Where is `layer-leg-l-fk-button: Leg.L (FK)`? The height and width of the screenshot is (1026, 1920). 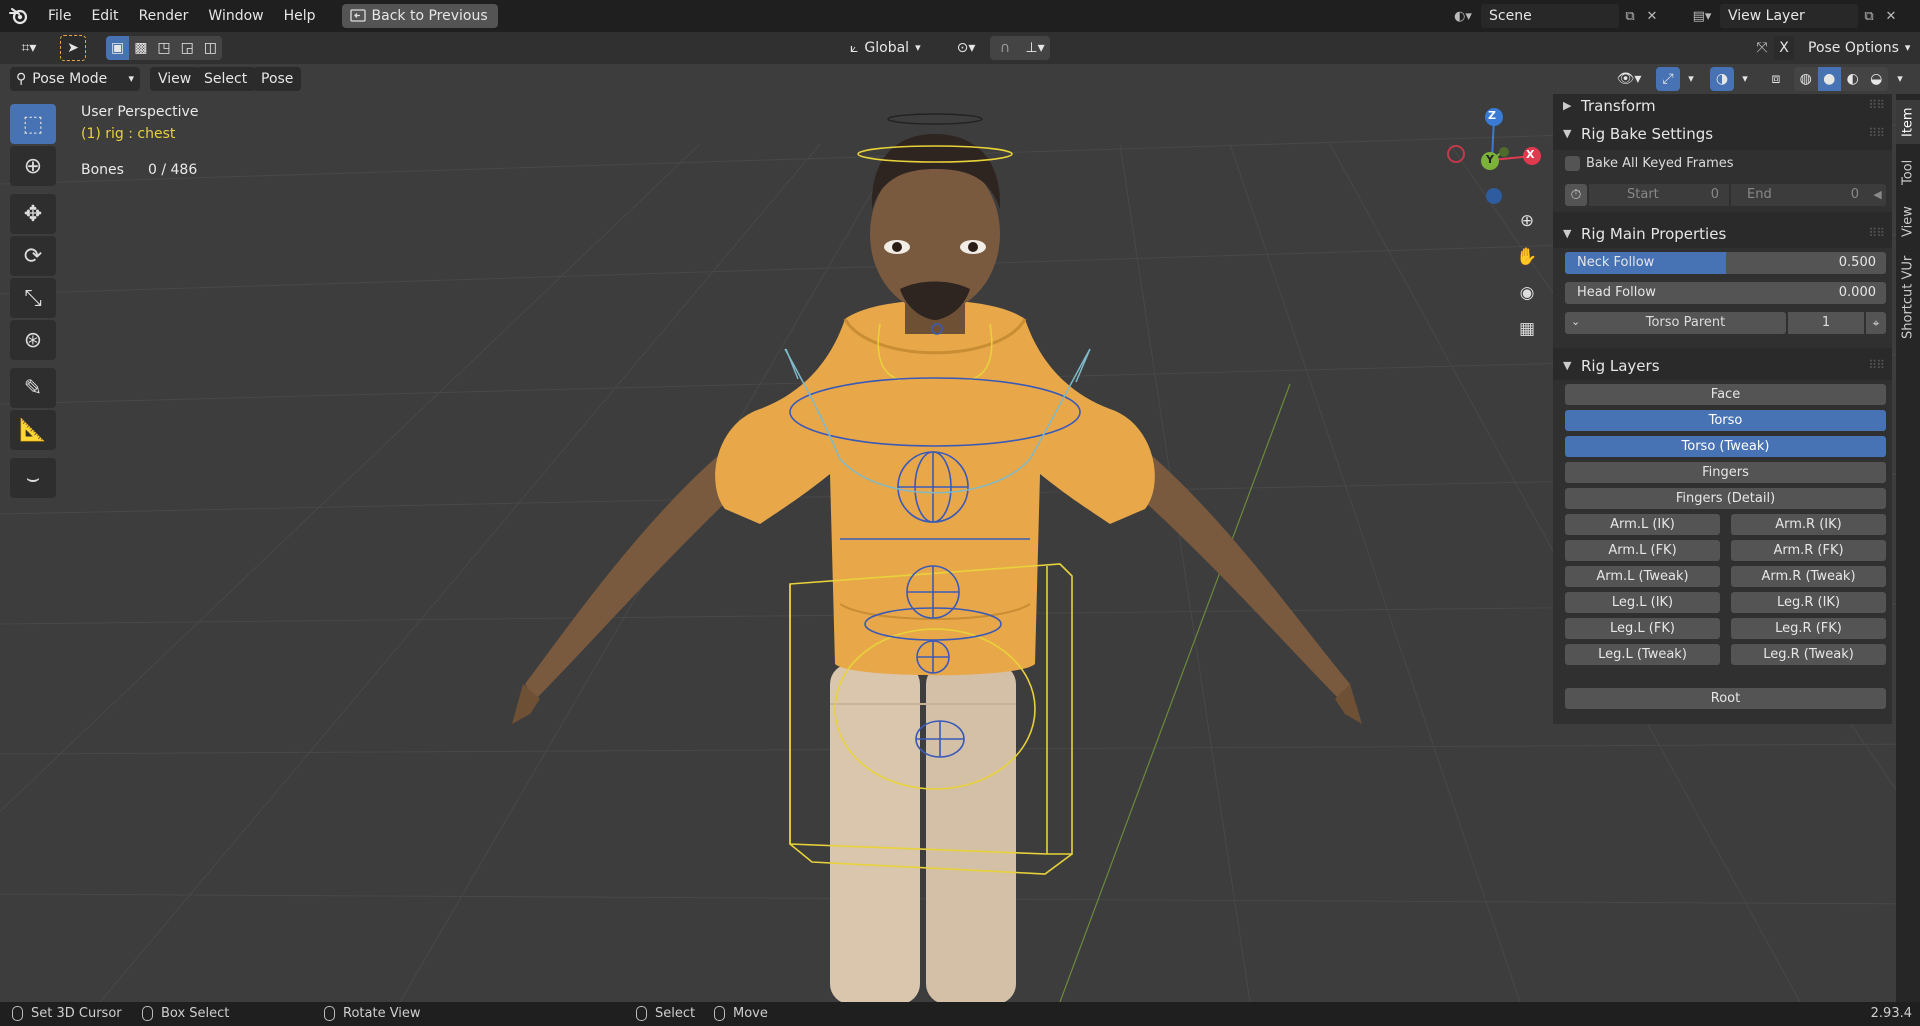 layer-leg-l-fk-button: Leg.L (FK) is located at coordinates (1642, 628).